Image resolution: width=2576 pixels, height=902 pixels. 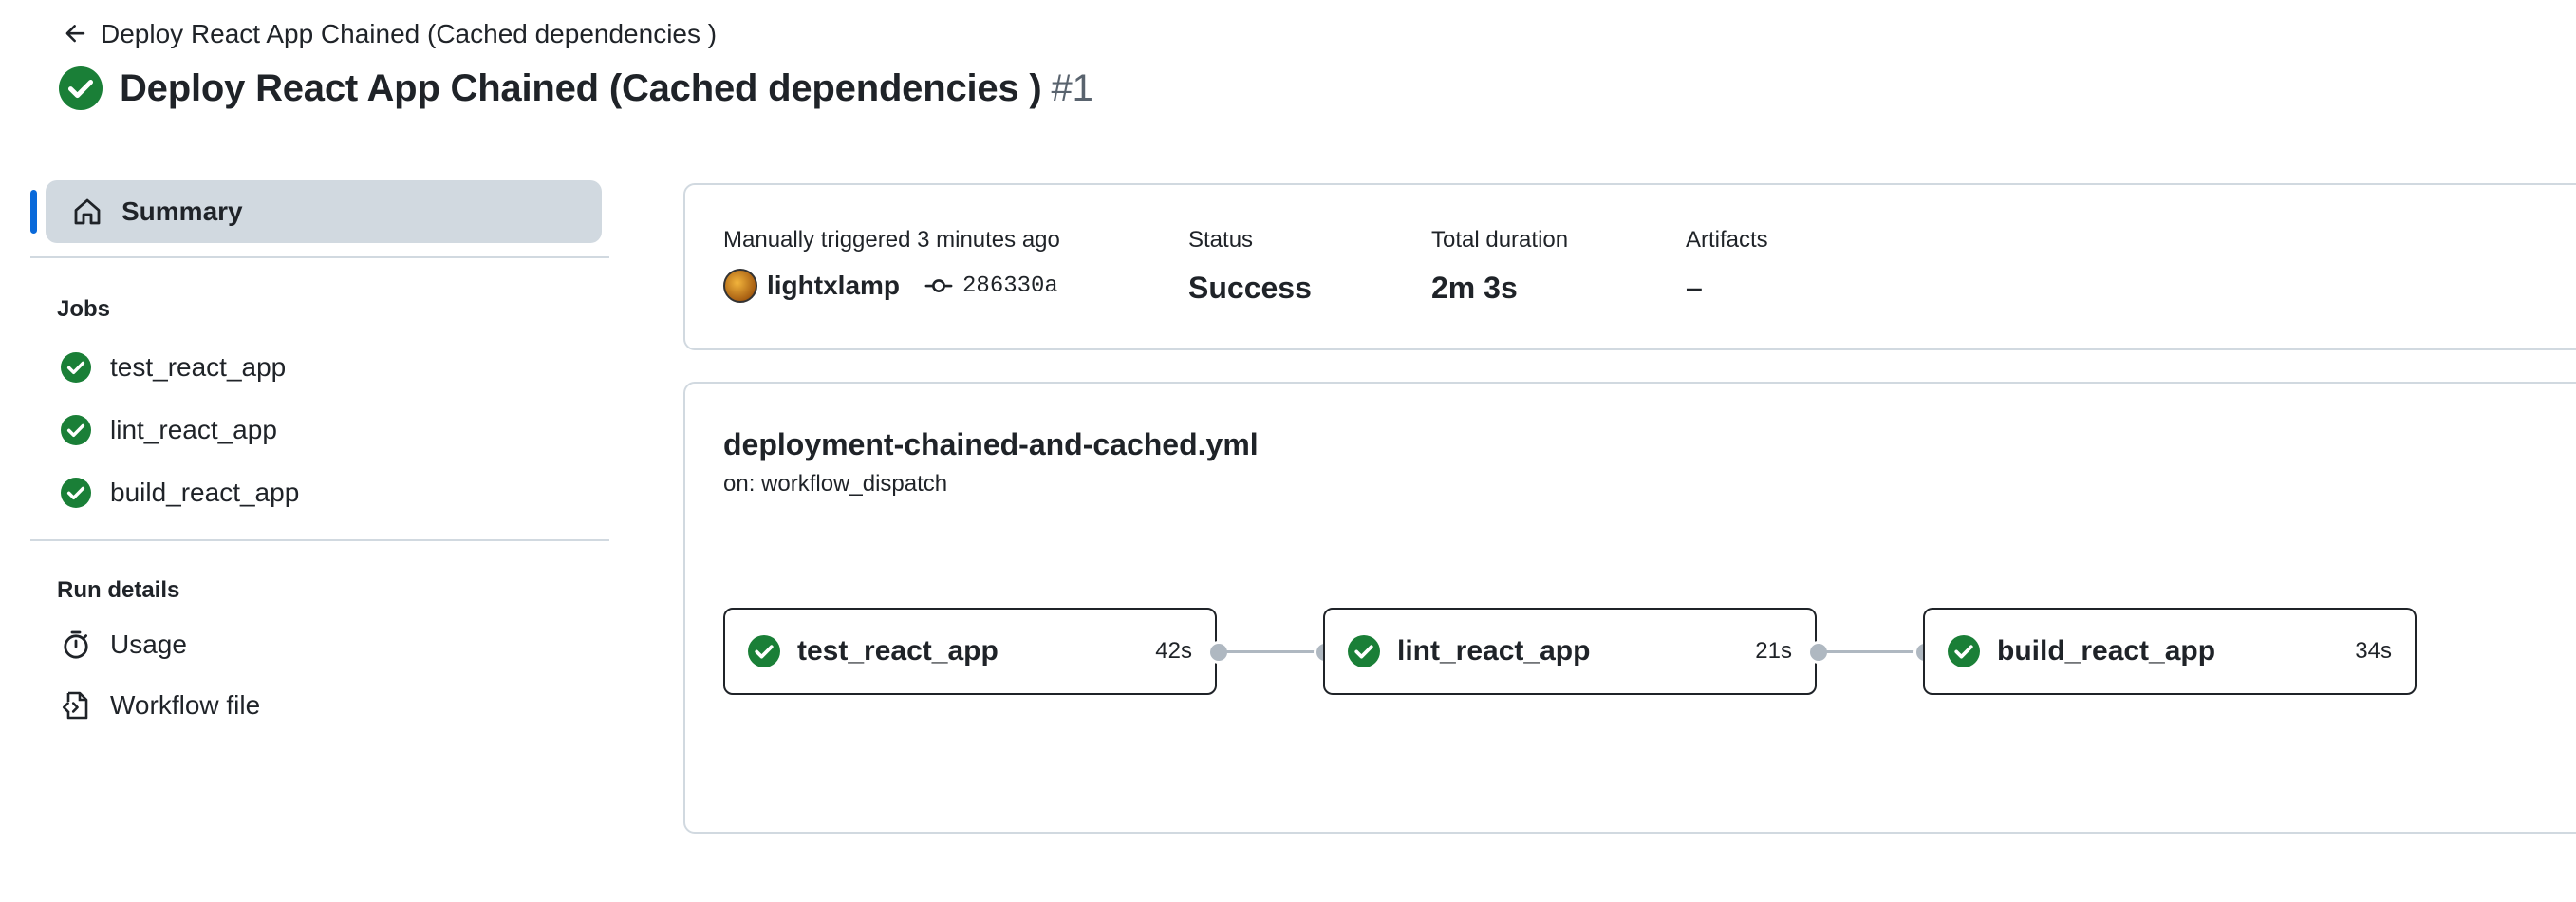 What do you see at coordinates (182, 211) in the screenshot?
I see `sidebar-item-label: Summary` at bounding box center [182, 211].